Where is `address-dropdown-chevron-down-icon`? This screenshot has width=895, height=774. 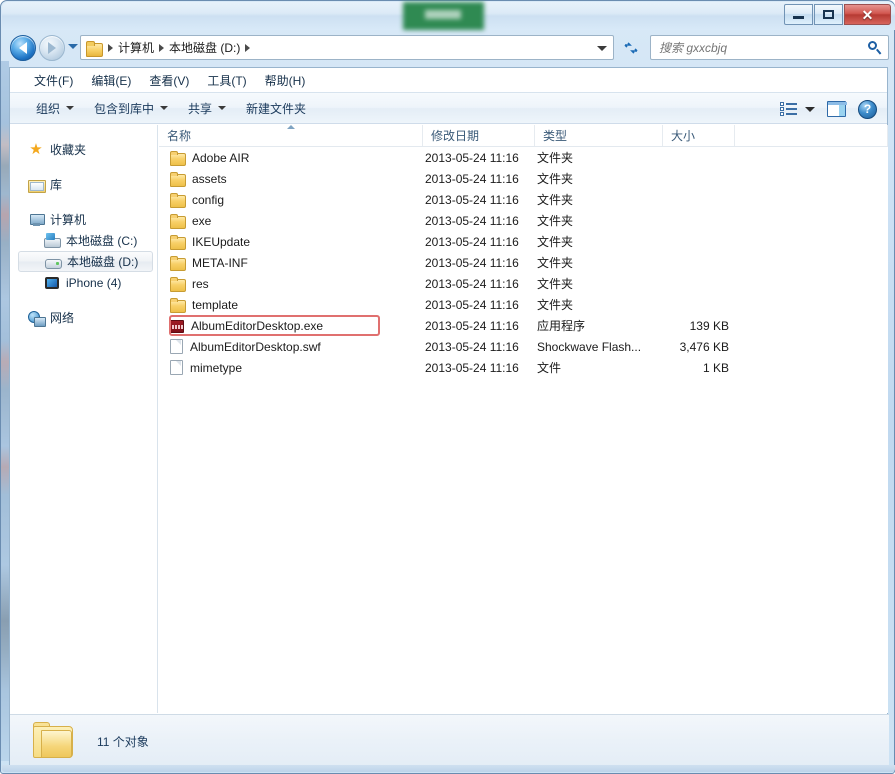
address-dropdown-chevron-down-icon is located at coordinates (602, 48).